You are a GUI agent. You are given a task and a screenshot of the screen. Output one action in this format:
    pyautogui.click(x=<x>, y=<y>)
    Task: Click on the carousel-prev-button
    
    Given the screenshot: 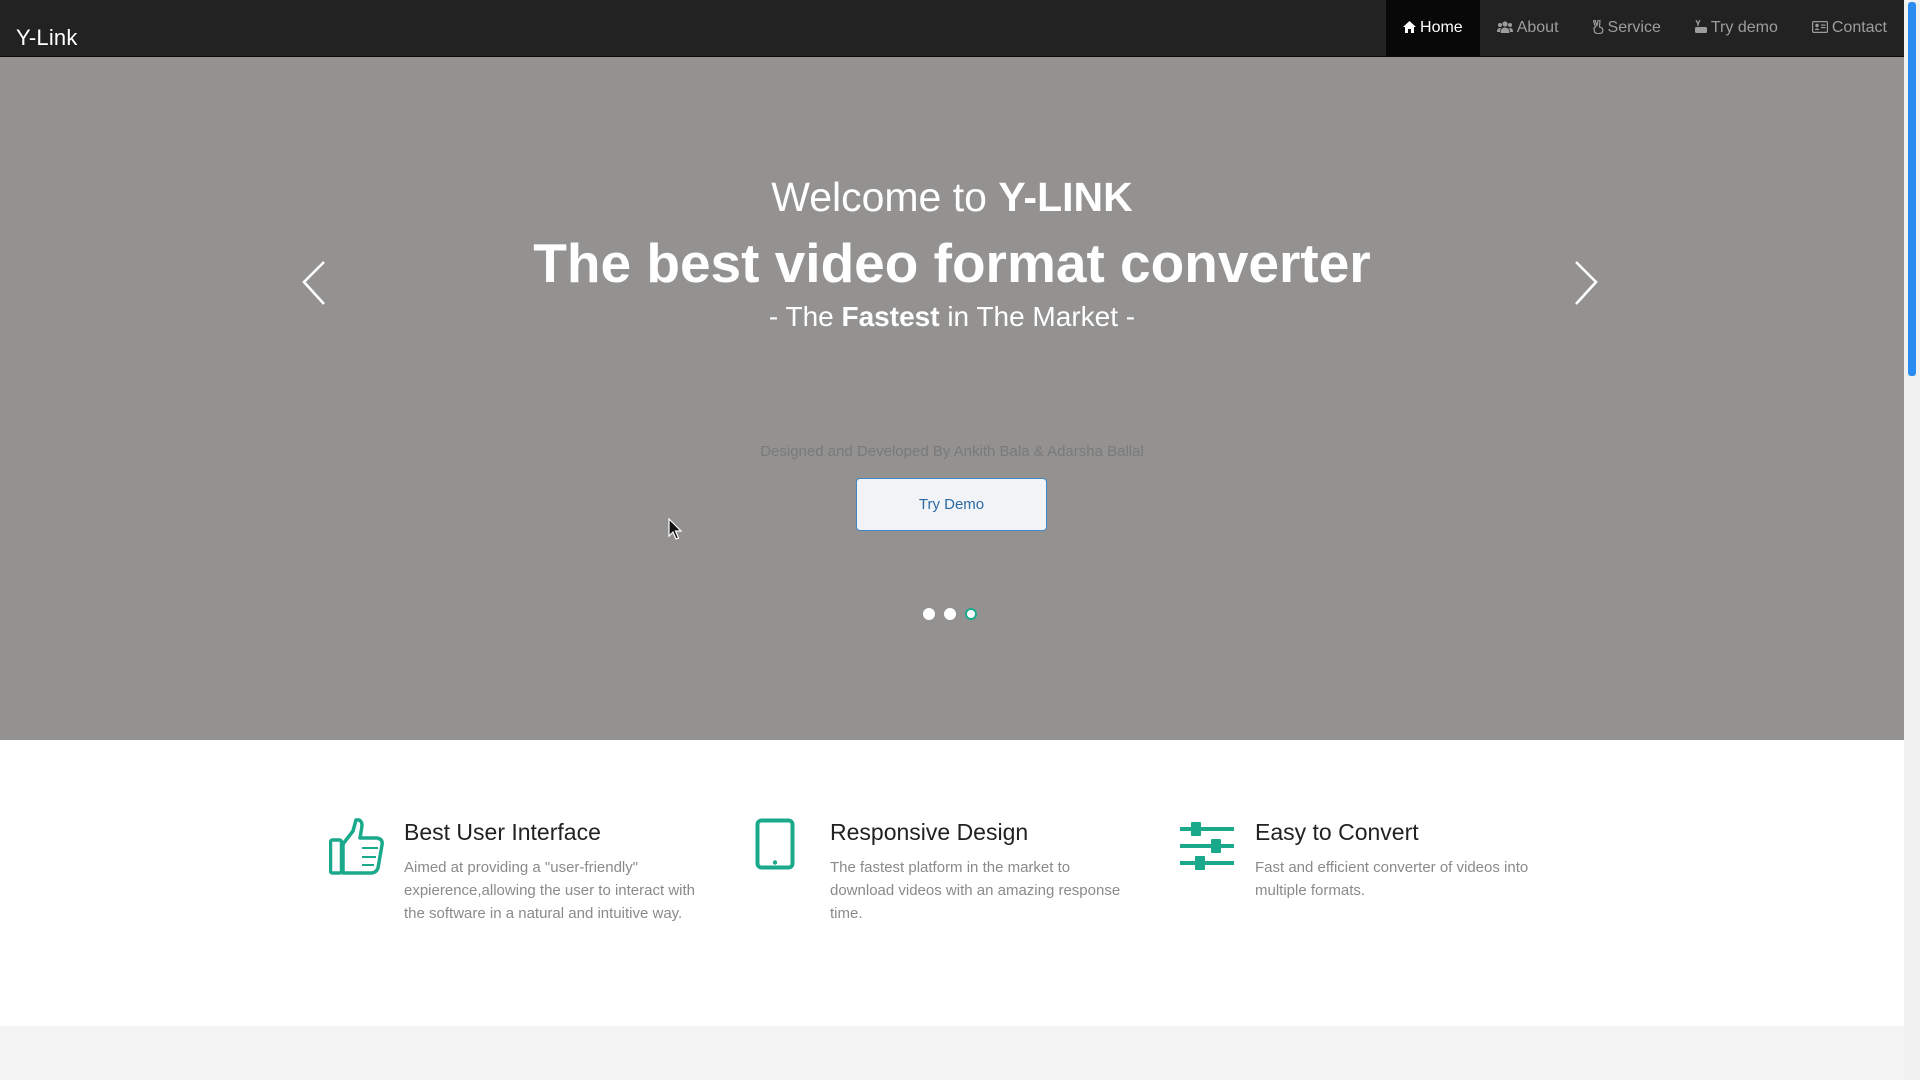 What is the action you would take?
    pyautogui.click(x=314, y=282)
    